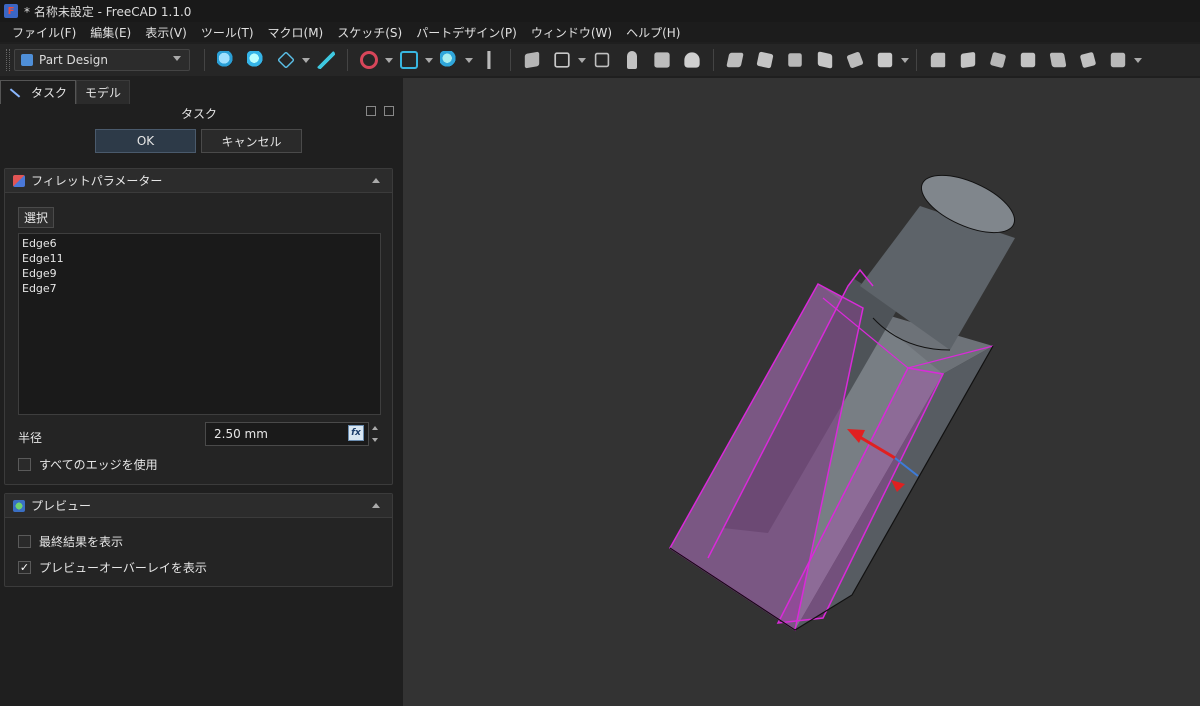  Describe the element at coordinates (169, 32) in the screenshot. I see `menu-view: 表示(V)` at that location.